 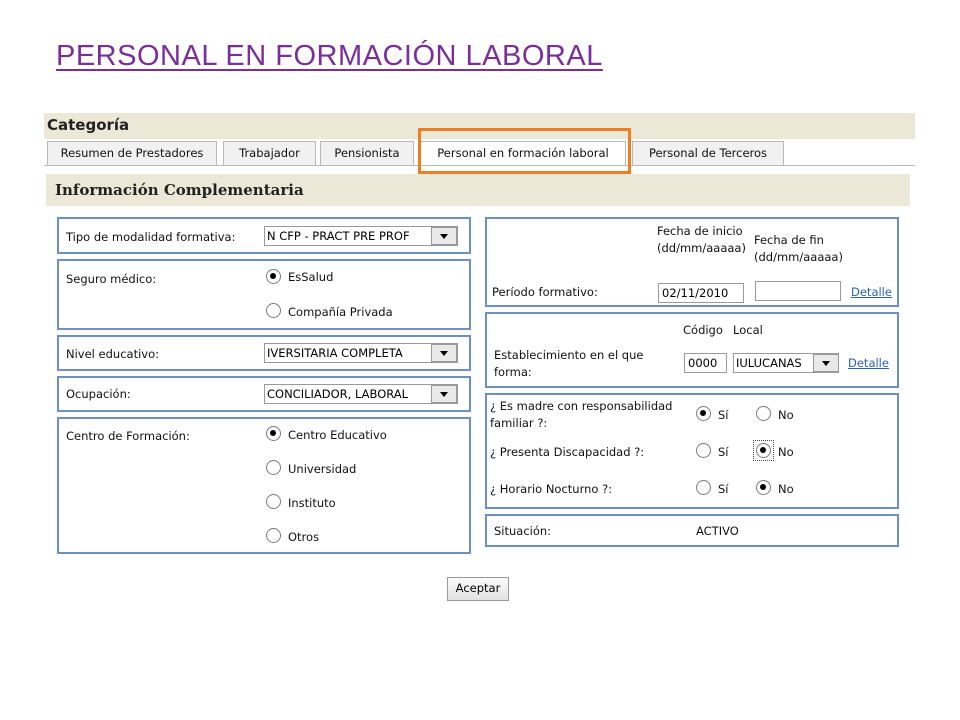 What do you see at coordinates (273, 535) in the screenshot?
I see `centro-otros-radio` at bounding box center [273, 535].